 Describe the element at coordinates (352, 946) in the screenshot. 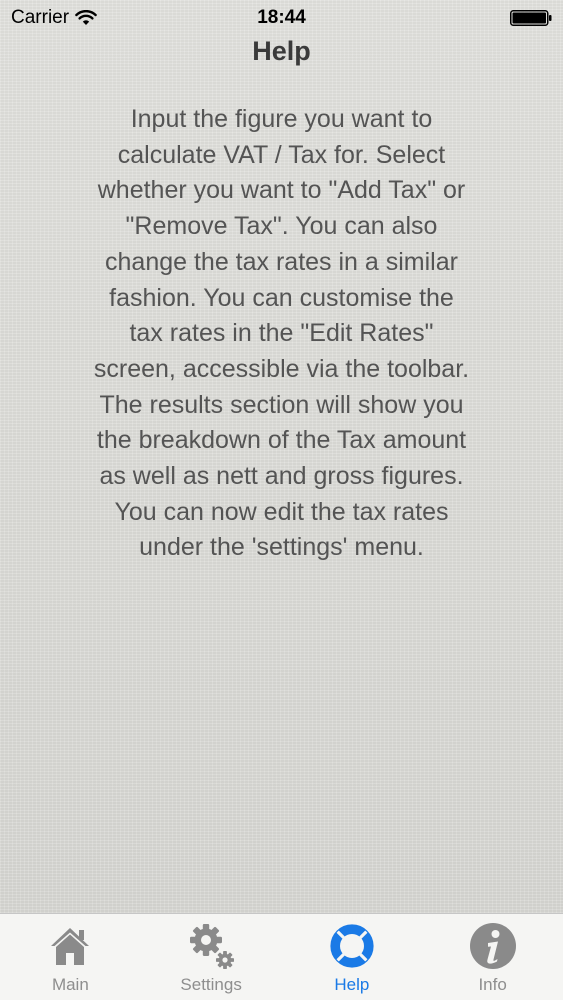

I see `lifebuoy-icon` at that location.